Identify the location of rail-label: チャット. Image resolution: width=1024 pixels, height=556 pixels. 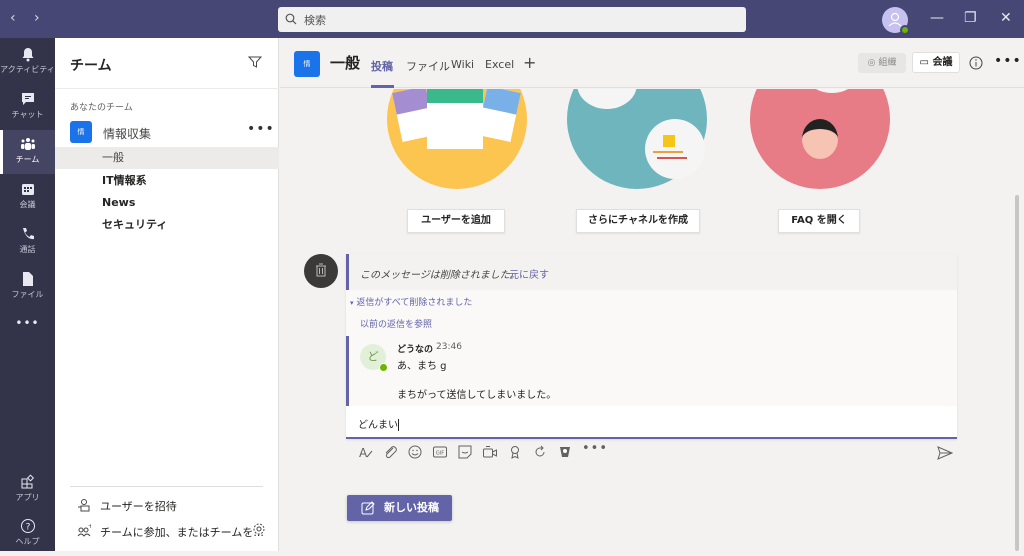
(27, 114).